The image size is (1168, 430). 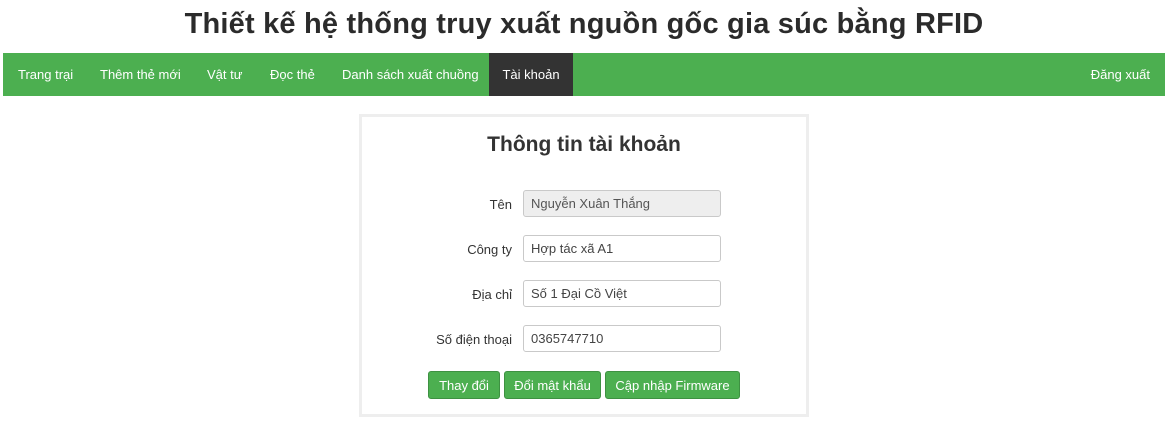 I want to click on company-label: Công ty, so click(x=489, y=249).